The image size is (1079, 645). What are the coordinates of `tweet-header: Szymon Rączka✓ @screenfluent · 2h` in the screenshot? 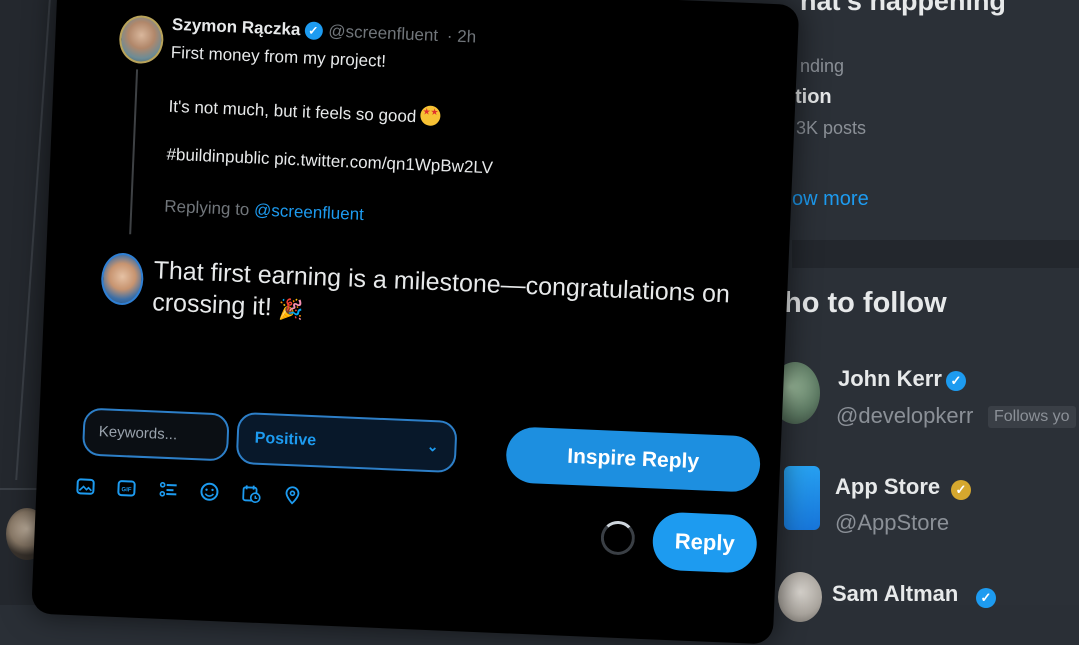 It's located at (324, 31).